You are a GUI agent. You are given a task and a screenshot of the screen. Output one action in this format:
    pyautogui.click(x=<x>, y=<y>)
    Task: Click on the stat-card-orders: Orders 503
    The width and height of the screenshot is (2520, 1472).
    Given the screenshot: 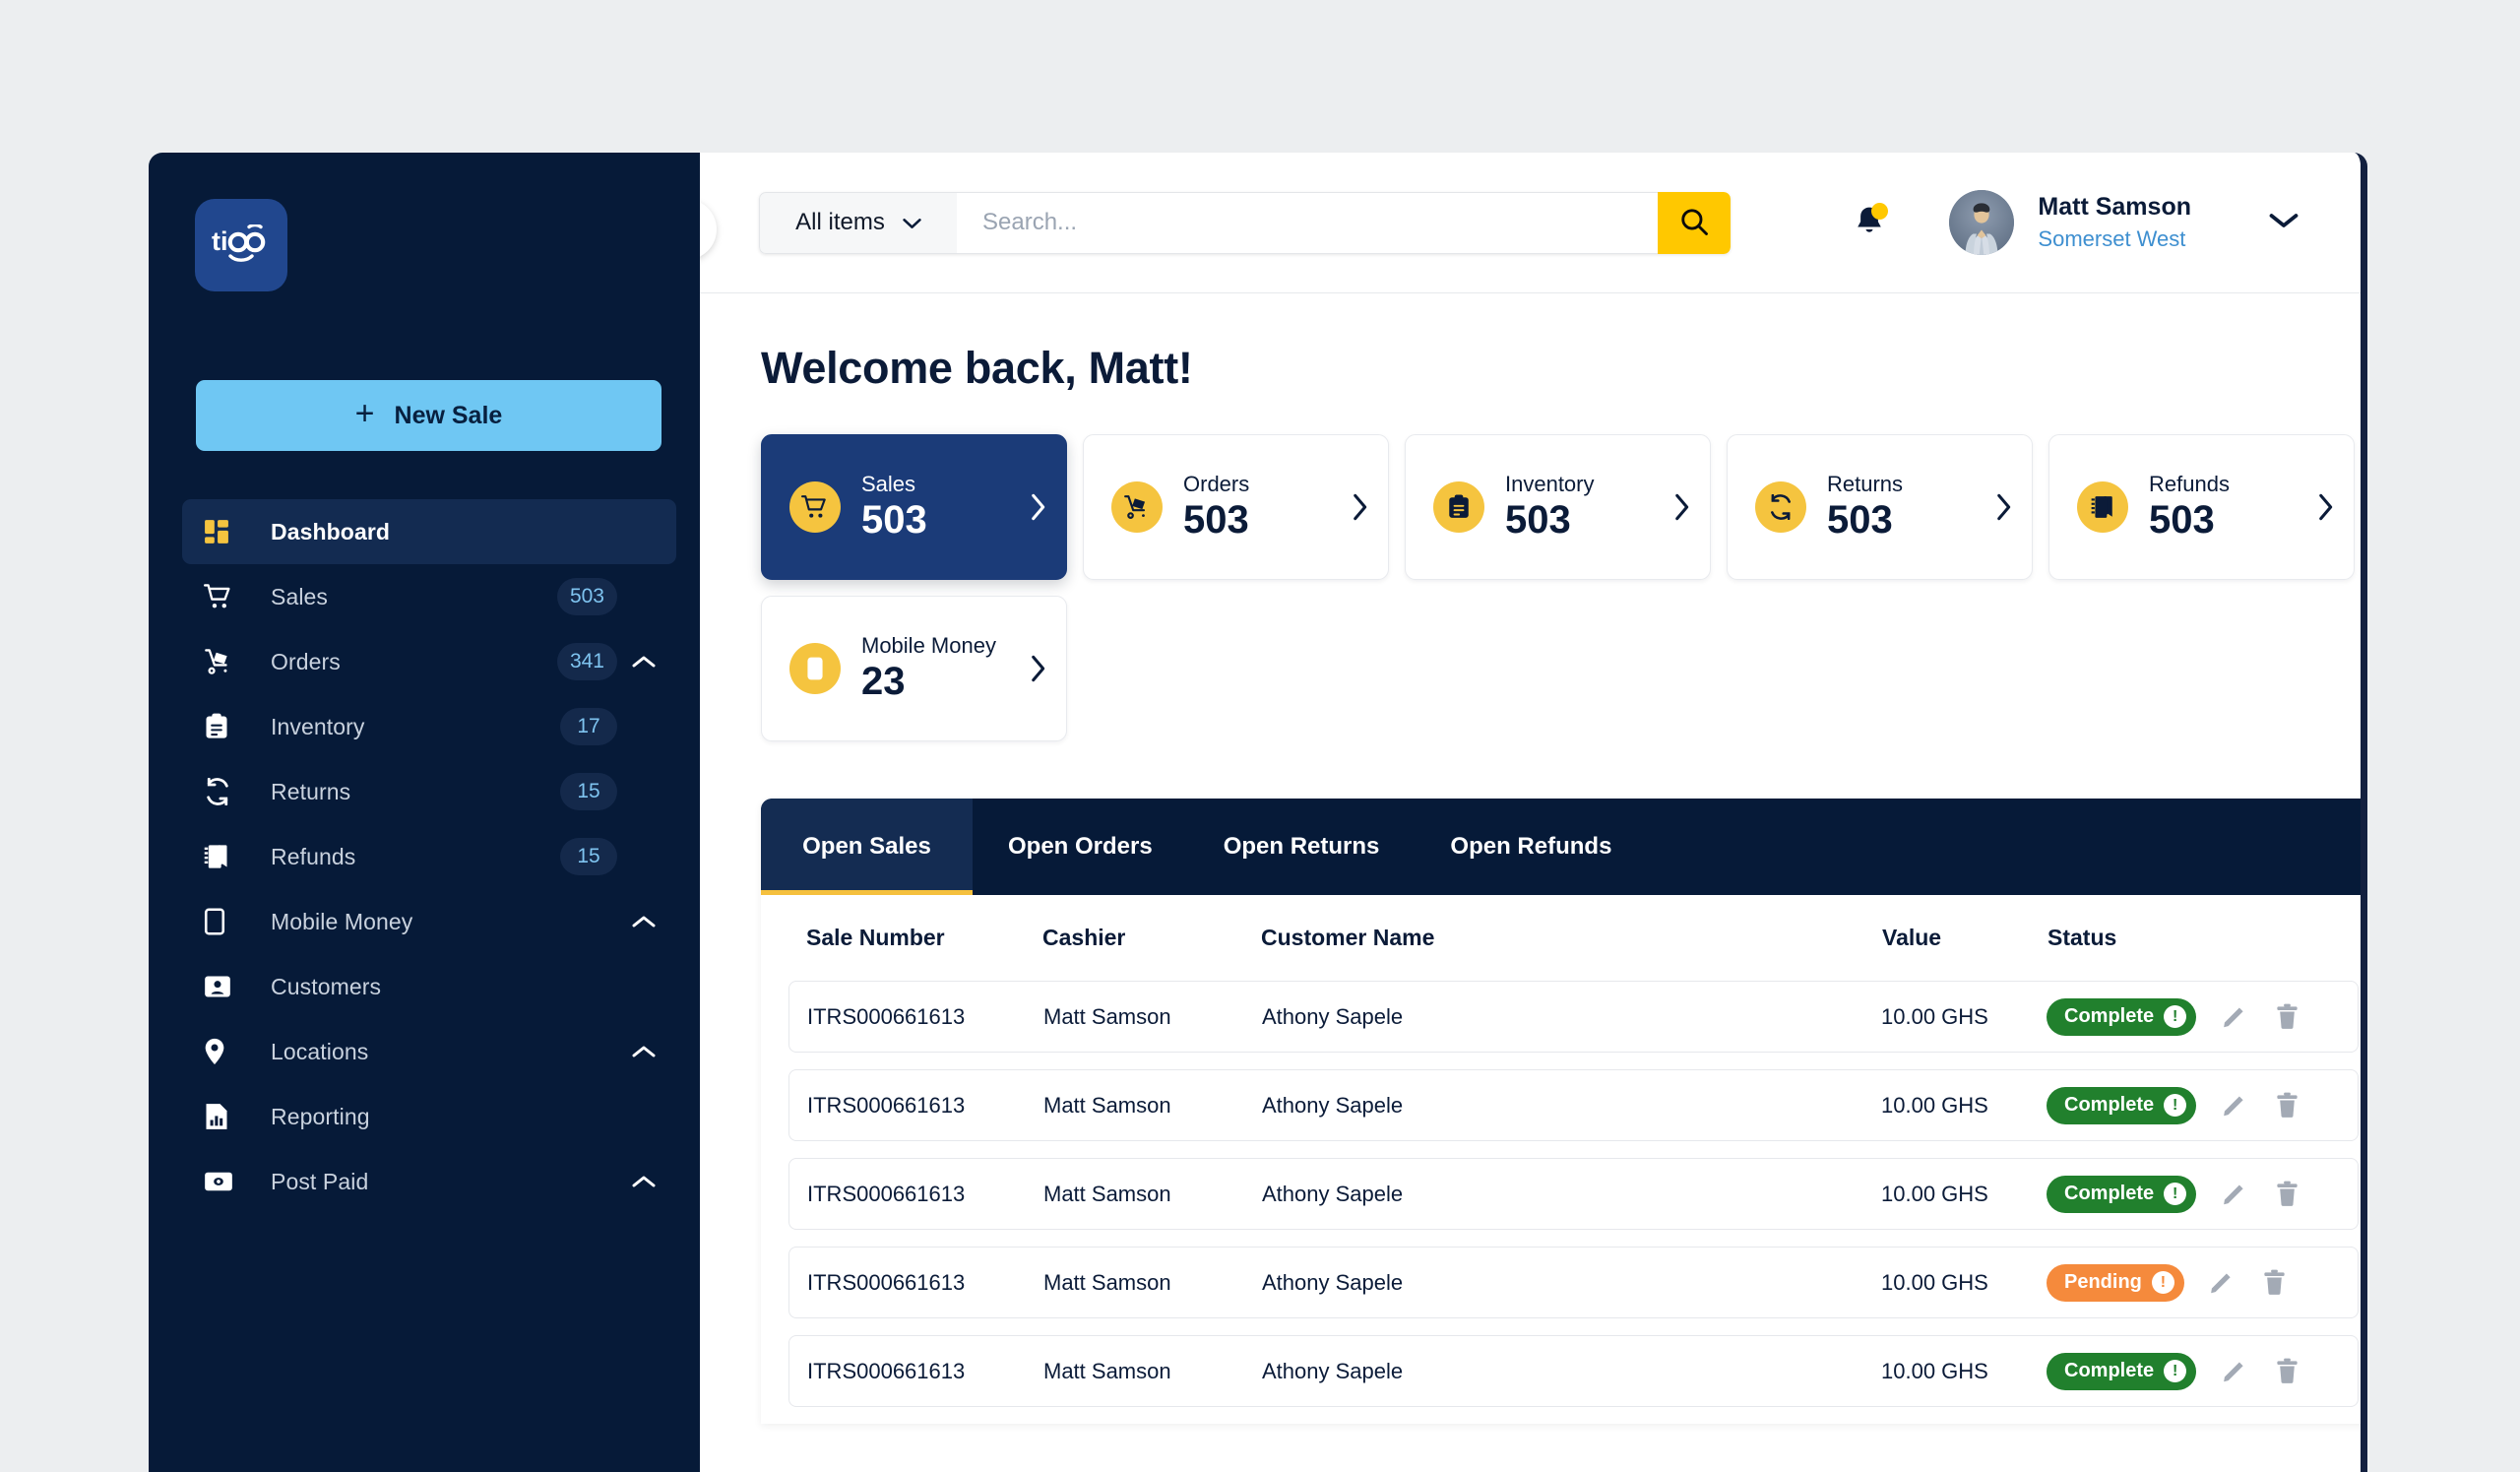 What is the action you would take?
    pyautogui.click(x=1236, y=507)
    